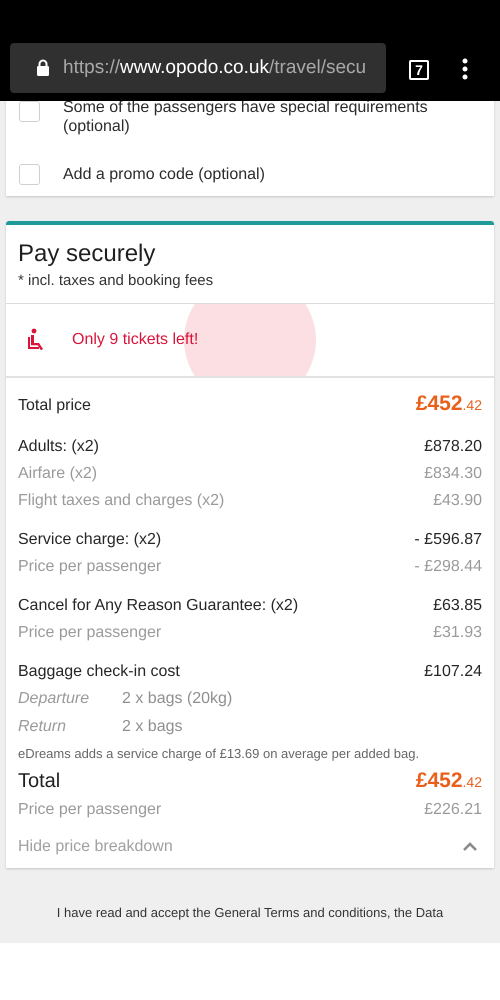 Image resolution: width=500 pixels, height=1000 pixels. Describe the element at coordinates (58, 474) in the screenshot. I see `sub-price-label: Airfare (x2)` at that location.